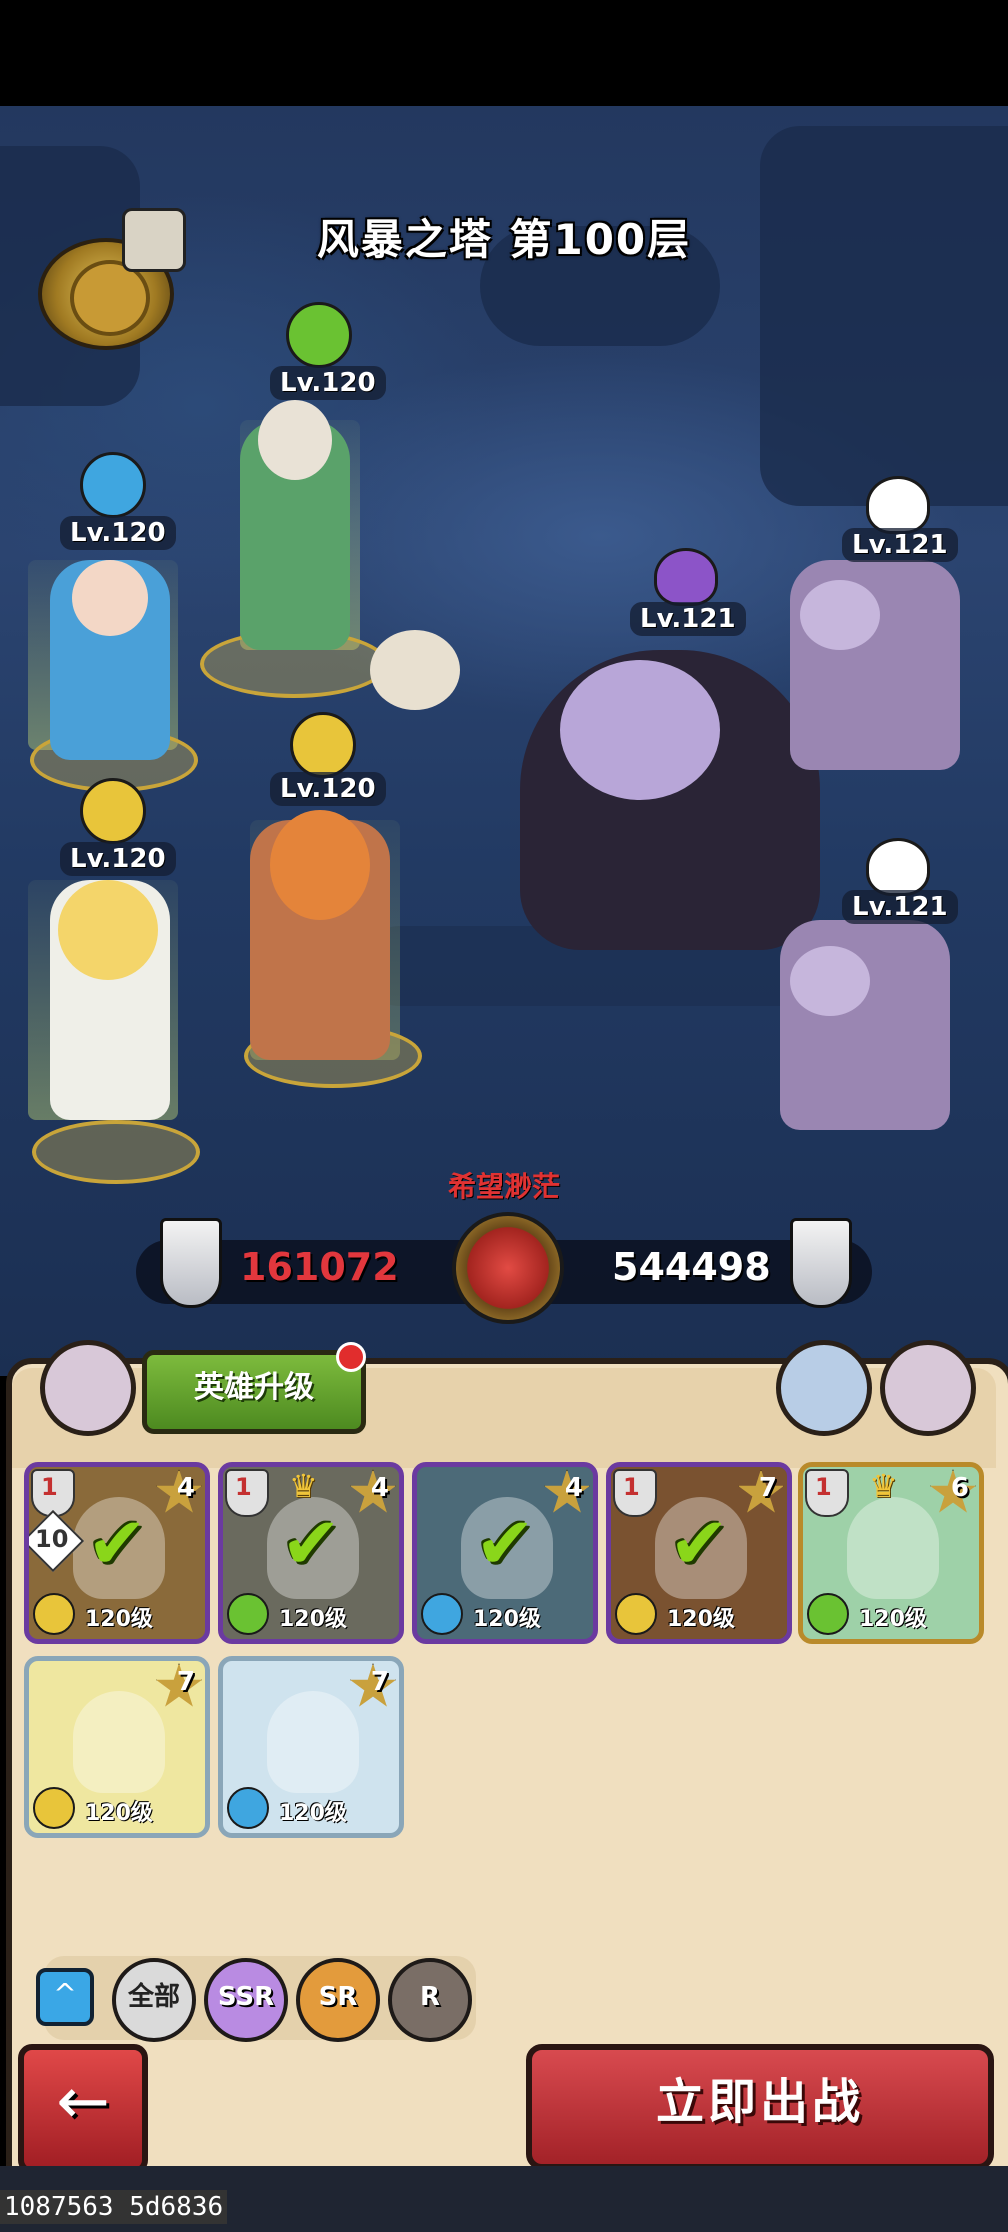 This screenshot has width=1008, height=2232. What do you see at coordinates (246, 2000) in the screenshot?
I see `filter-ssr-button: SSR` at bounding box center [246, 2000].